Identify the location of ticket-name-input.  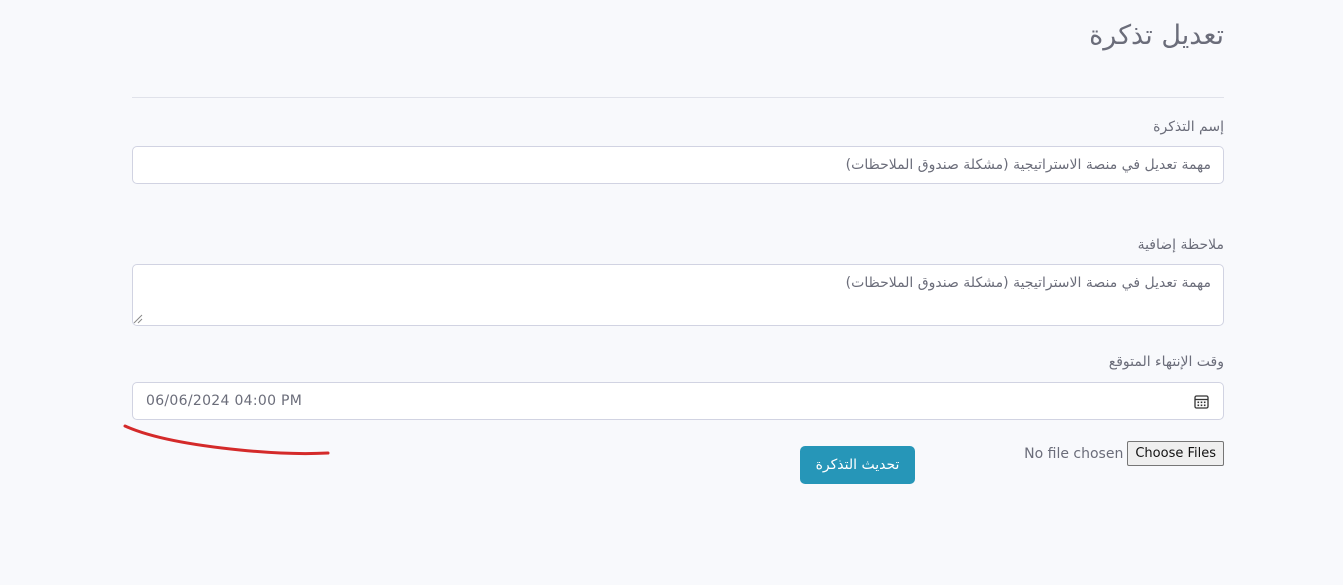
(678, 165).